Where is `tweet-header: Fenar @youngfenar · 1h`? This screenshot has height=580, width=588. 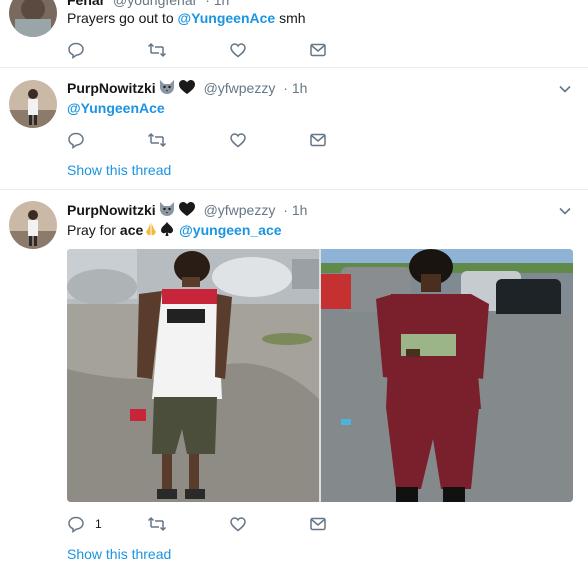
tweet-header: Fenar @youngfenar · 1h is located at coordinates (148, 4).